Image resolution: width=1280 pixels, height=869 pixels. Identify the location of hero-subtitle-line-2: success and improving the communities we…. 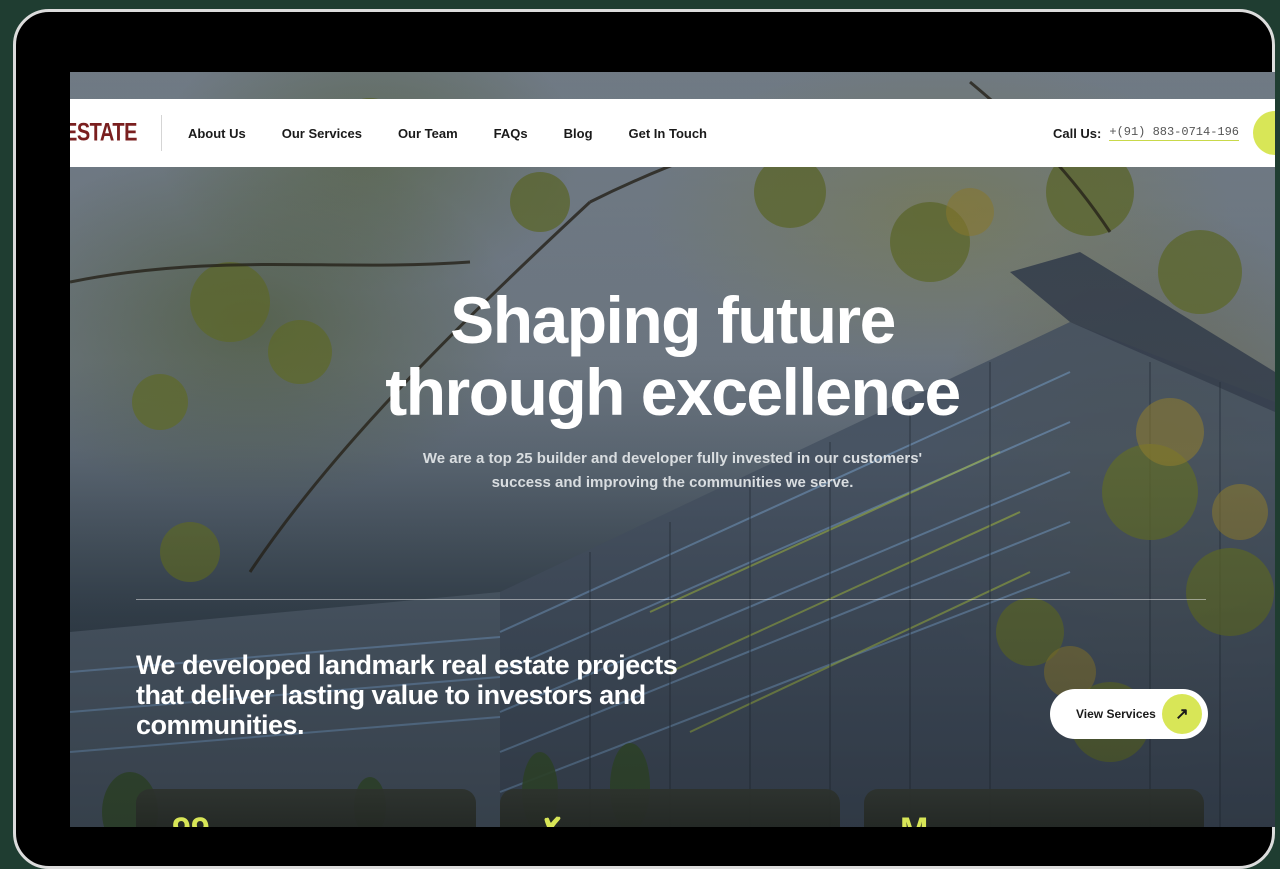
(672, 482).